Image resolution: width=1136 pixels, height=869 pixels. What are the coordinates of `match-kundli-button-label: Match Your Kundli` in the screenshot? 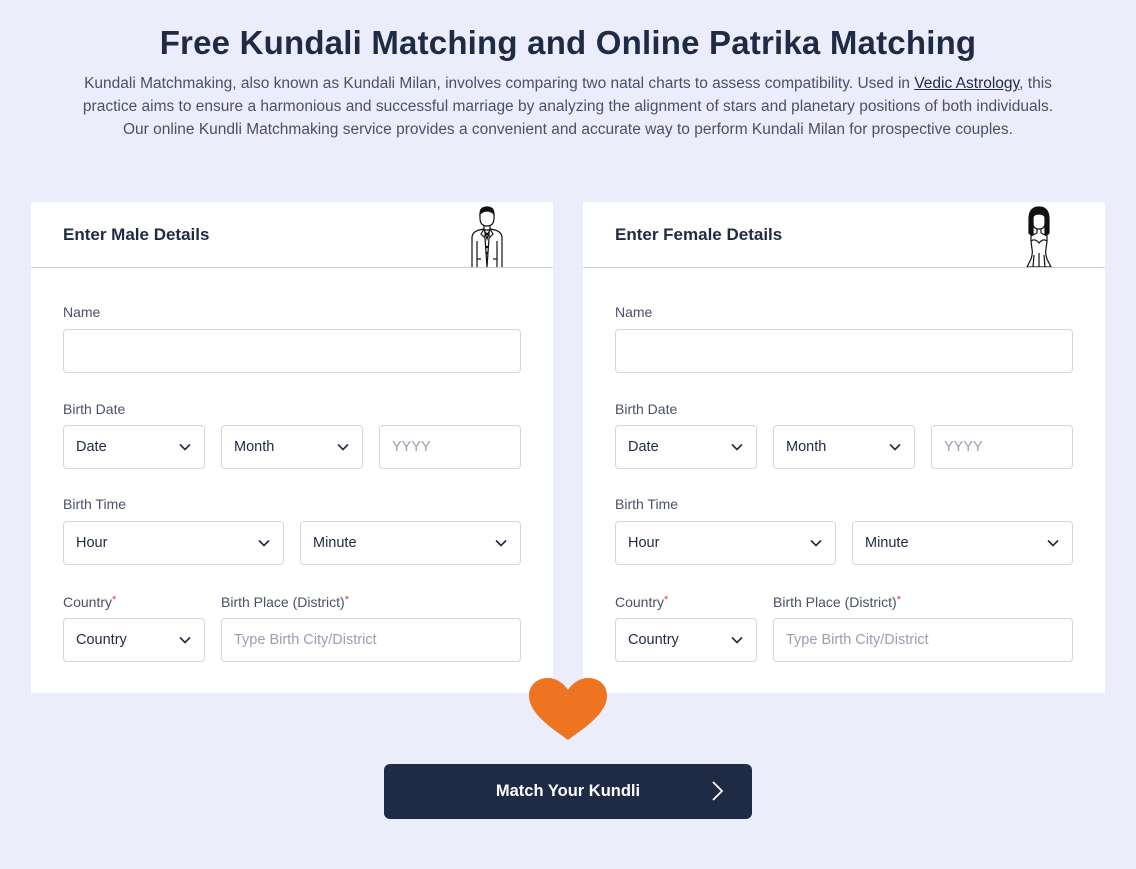 It's located at (568, 791).